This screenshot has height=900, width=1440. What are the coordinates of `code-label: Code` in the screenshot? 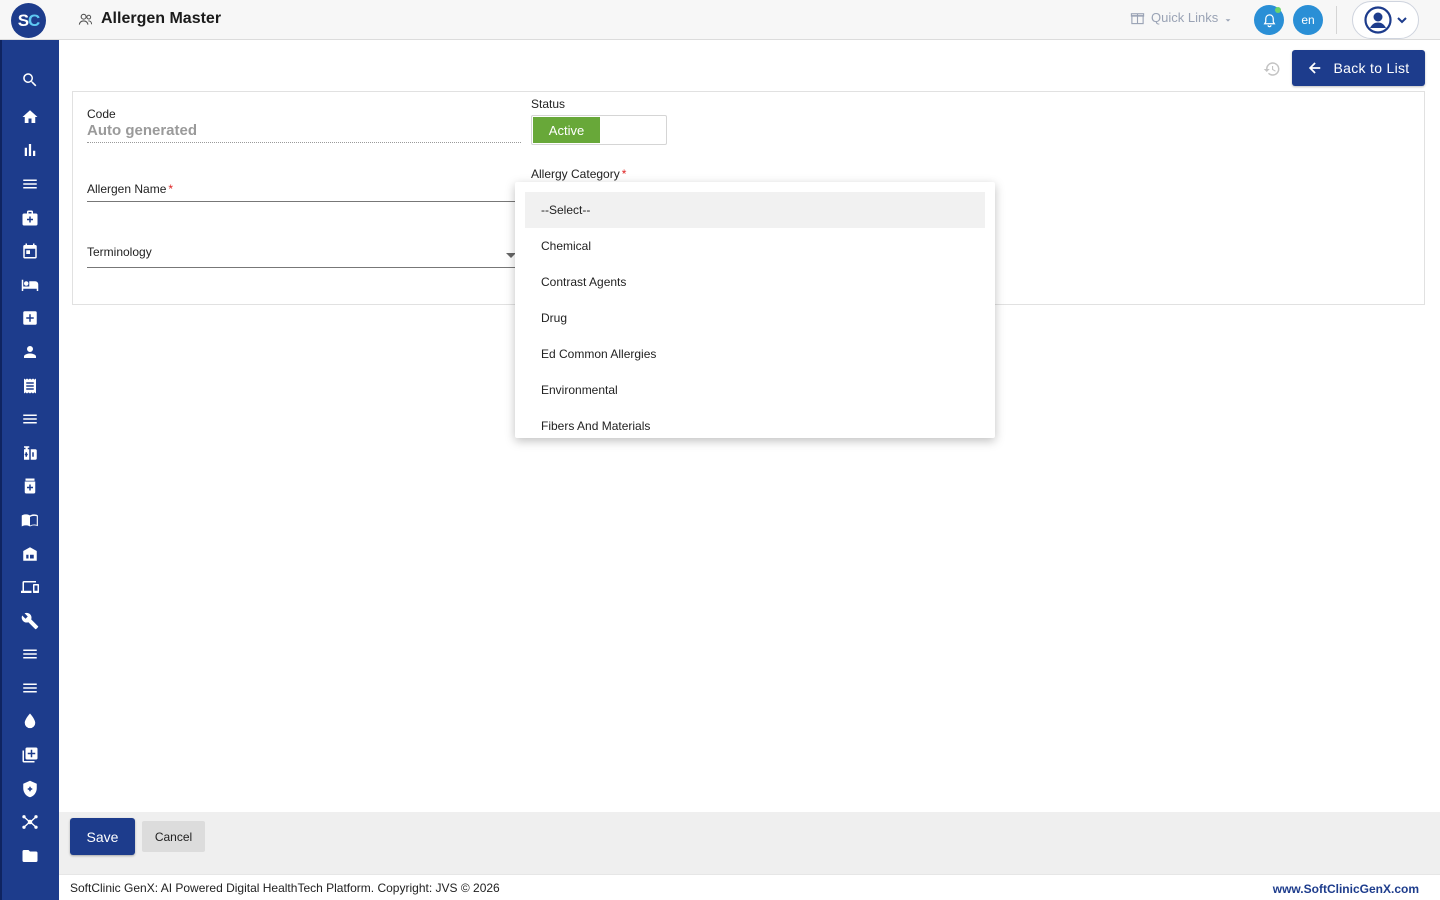 It's located at (101, 114).